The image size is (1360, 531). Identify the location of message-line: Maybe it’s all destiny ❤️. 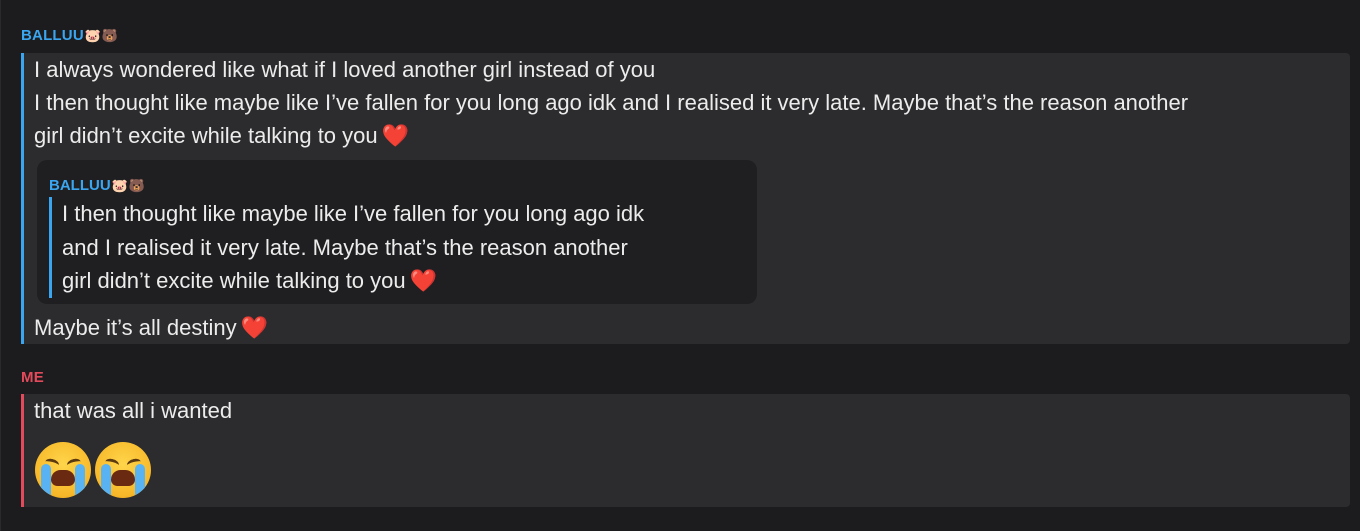
(151, 327).